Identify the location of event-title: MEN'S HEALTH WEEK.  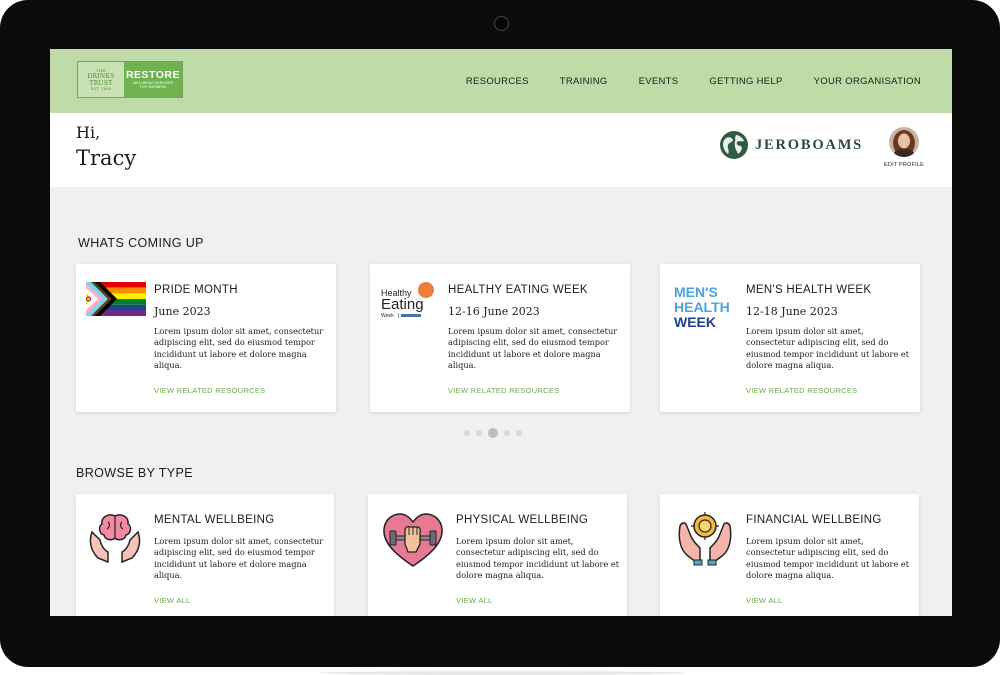
(809, 290).